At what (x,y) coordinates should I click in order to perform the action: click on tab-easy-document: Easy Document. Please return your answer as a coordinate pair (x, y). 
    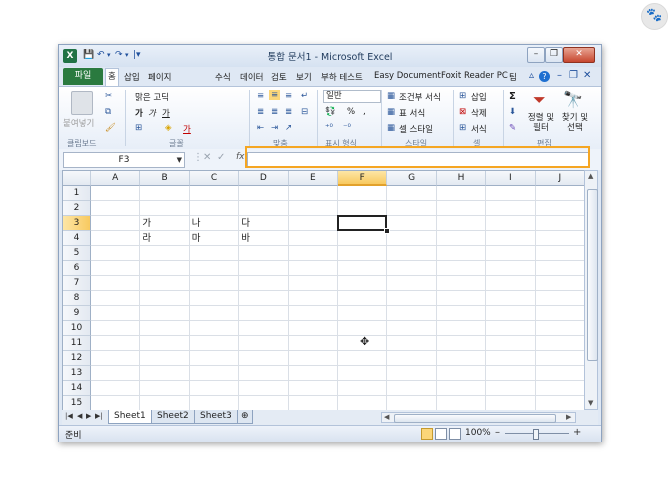
    Looking at the image, I should click on (407, 76).